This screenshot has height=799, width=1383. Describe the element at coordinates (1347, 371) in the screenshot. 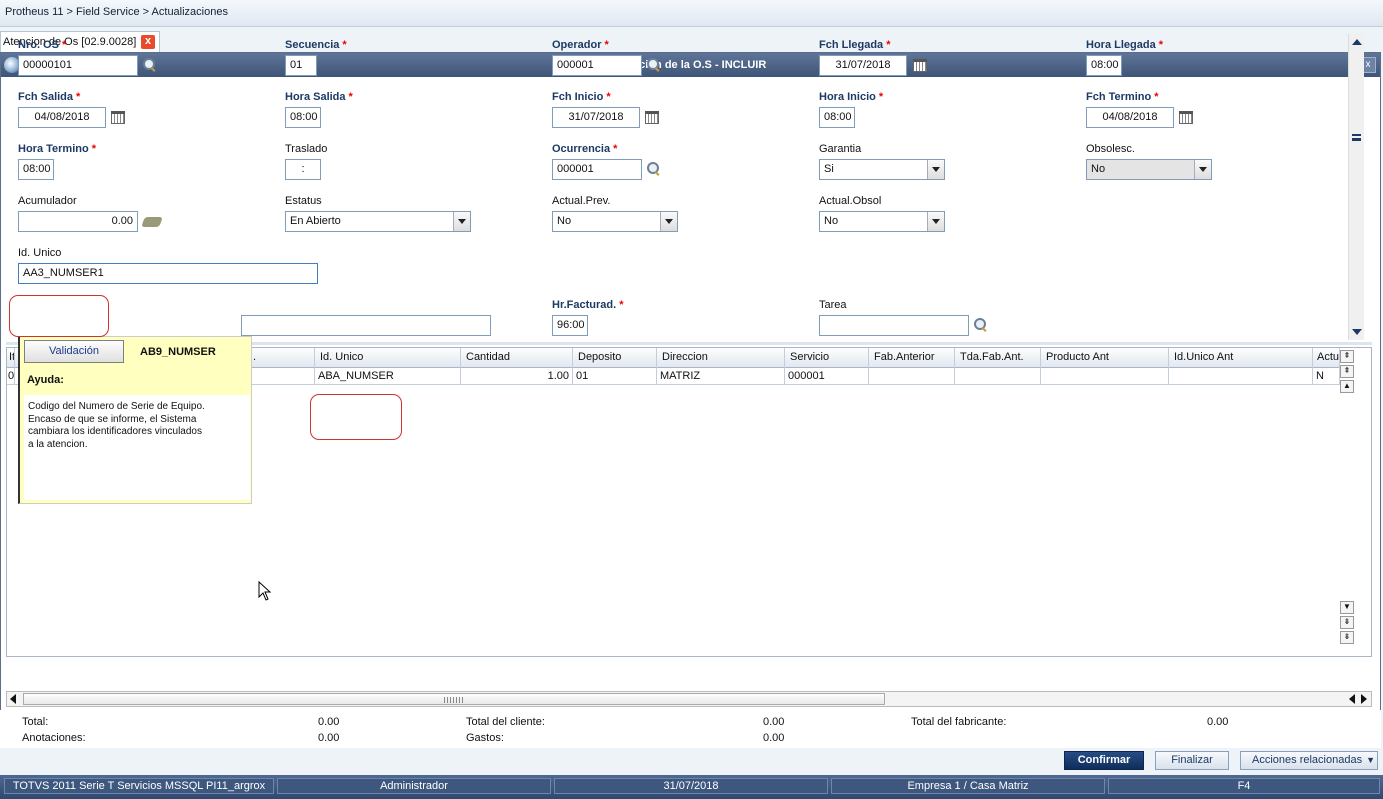

I see `scroll-page-up-icon: ⇞` at that location.